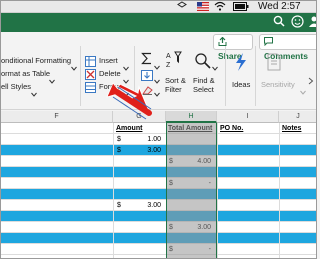 The width and height of the screenshot is (320, 259). Describe the element at coordinates (129, 101) in the screenshot. I see `annotation-layer` at that location.